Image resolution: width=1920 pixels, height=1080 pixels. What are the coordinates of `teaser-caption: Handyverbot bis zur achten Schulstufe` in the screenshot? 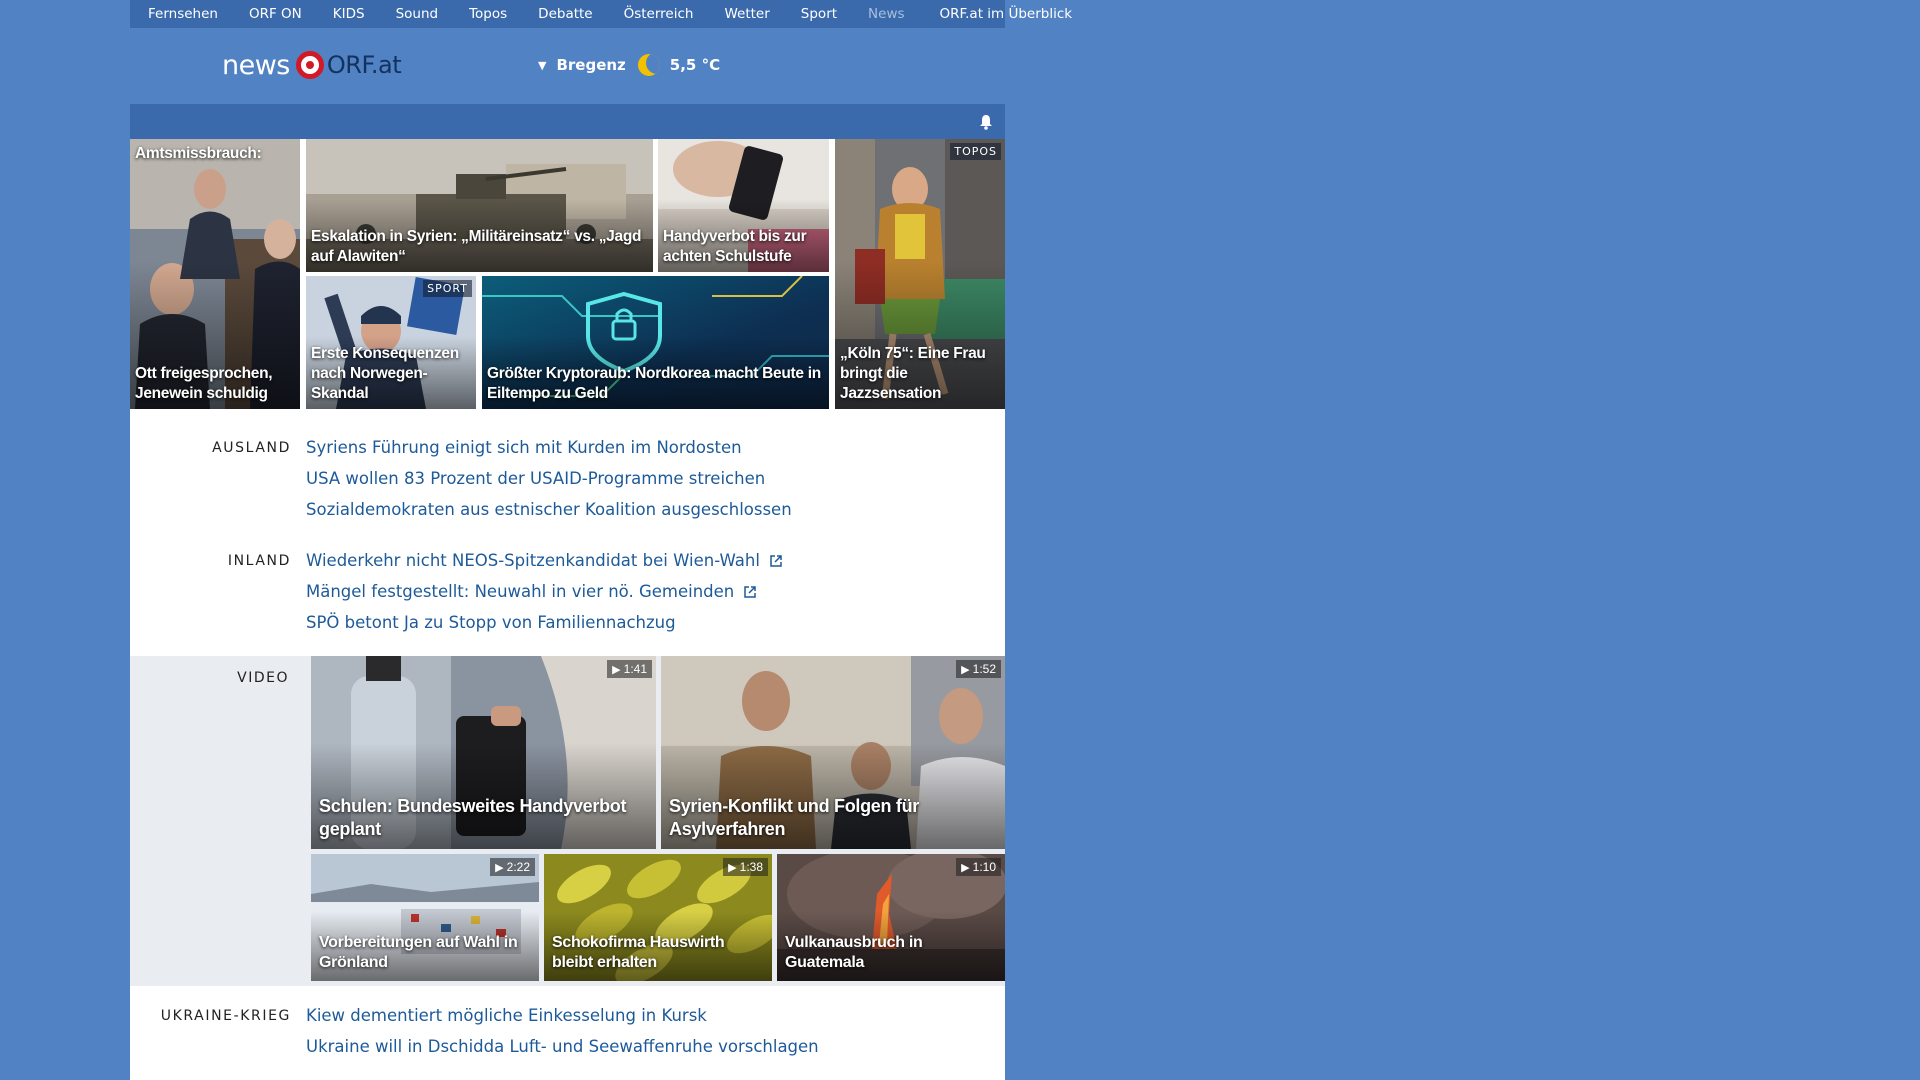 It's located at (735, 246).